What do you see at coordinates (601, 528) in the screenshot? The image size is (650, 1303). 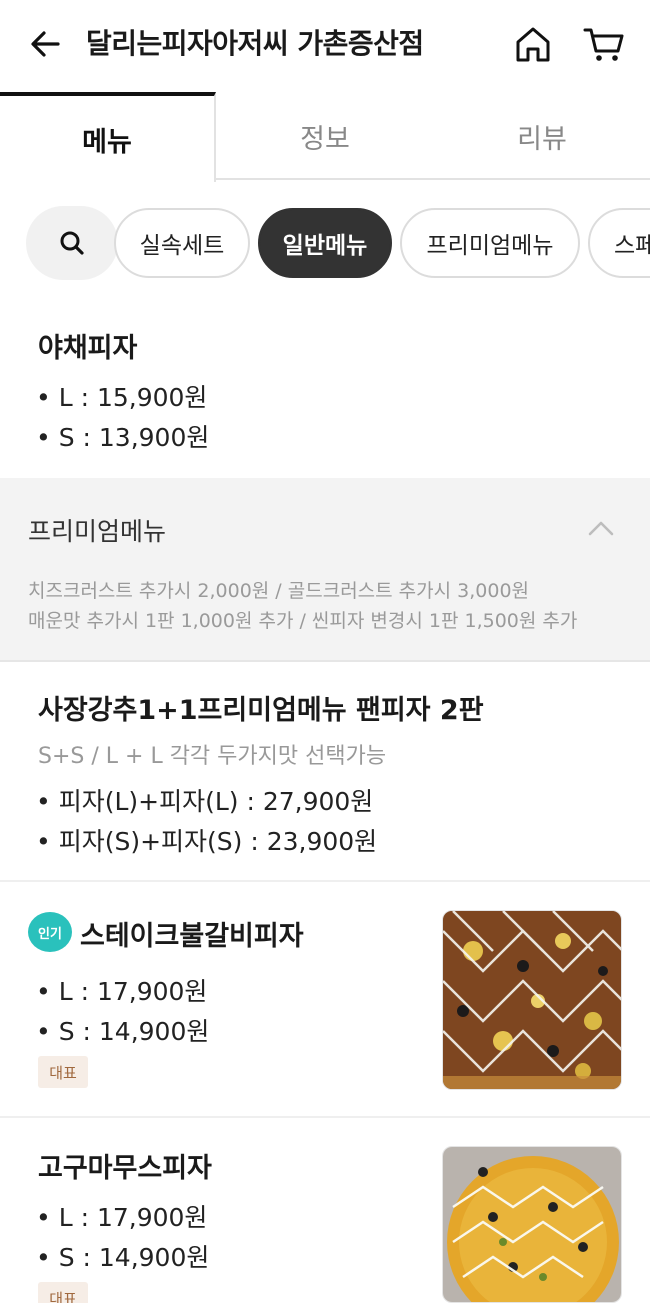 I see `chevron-up-icon` at bounding box center [601, 528].